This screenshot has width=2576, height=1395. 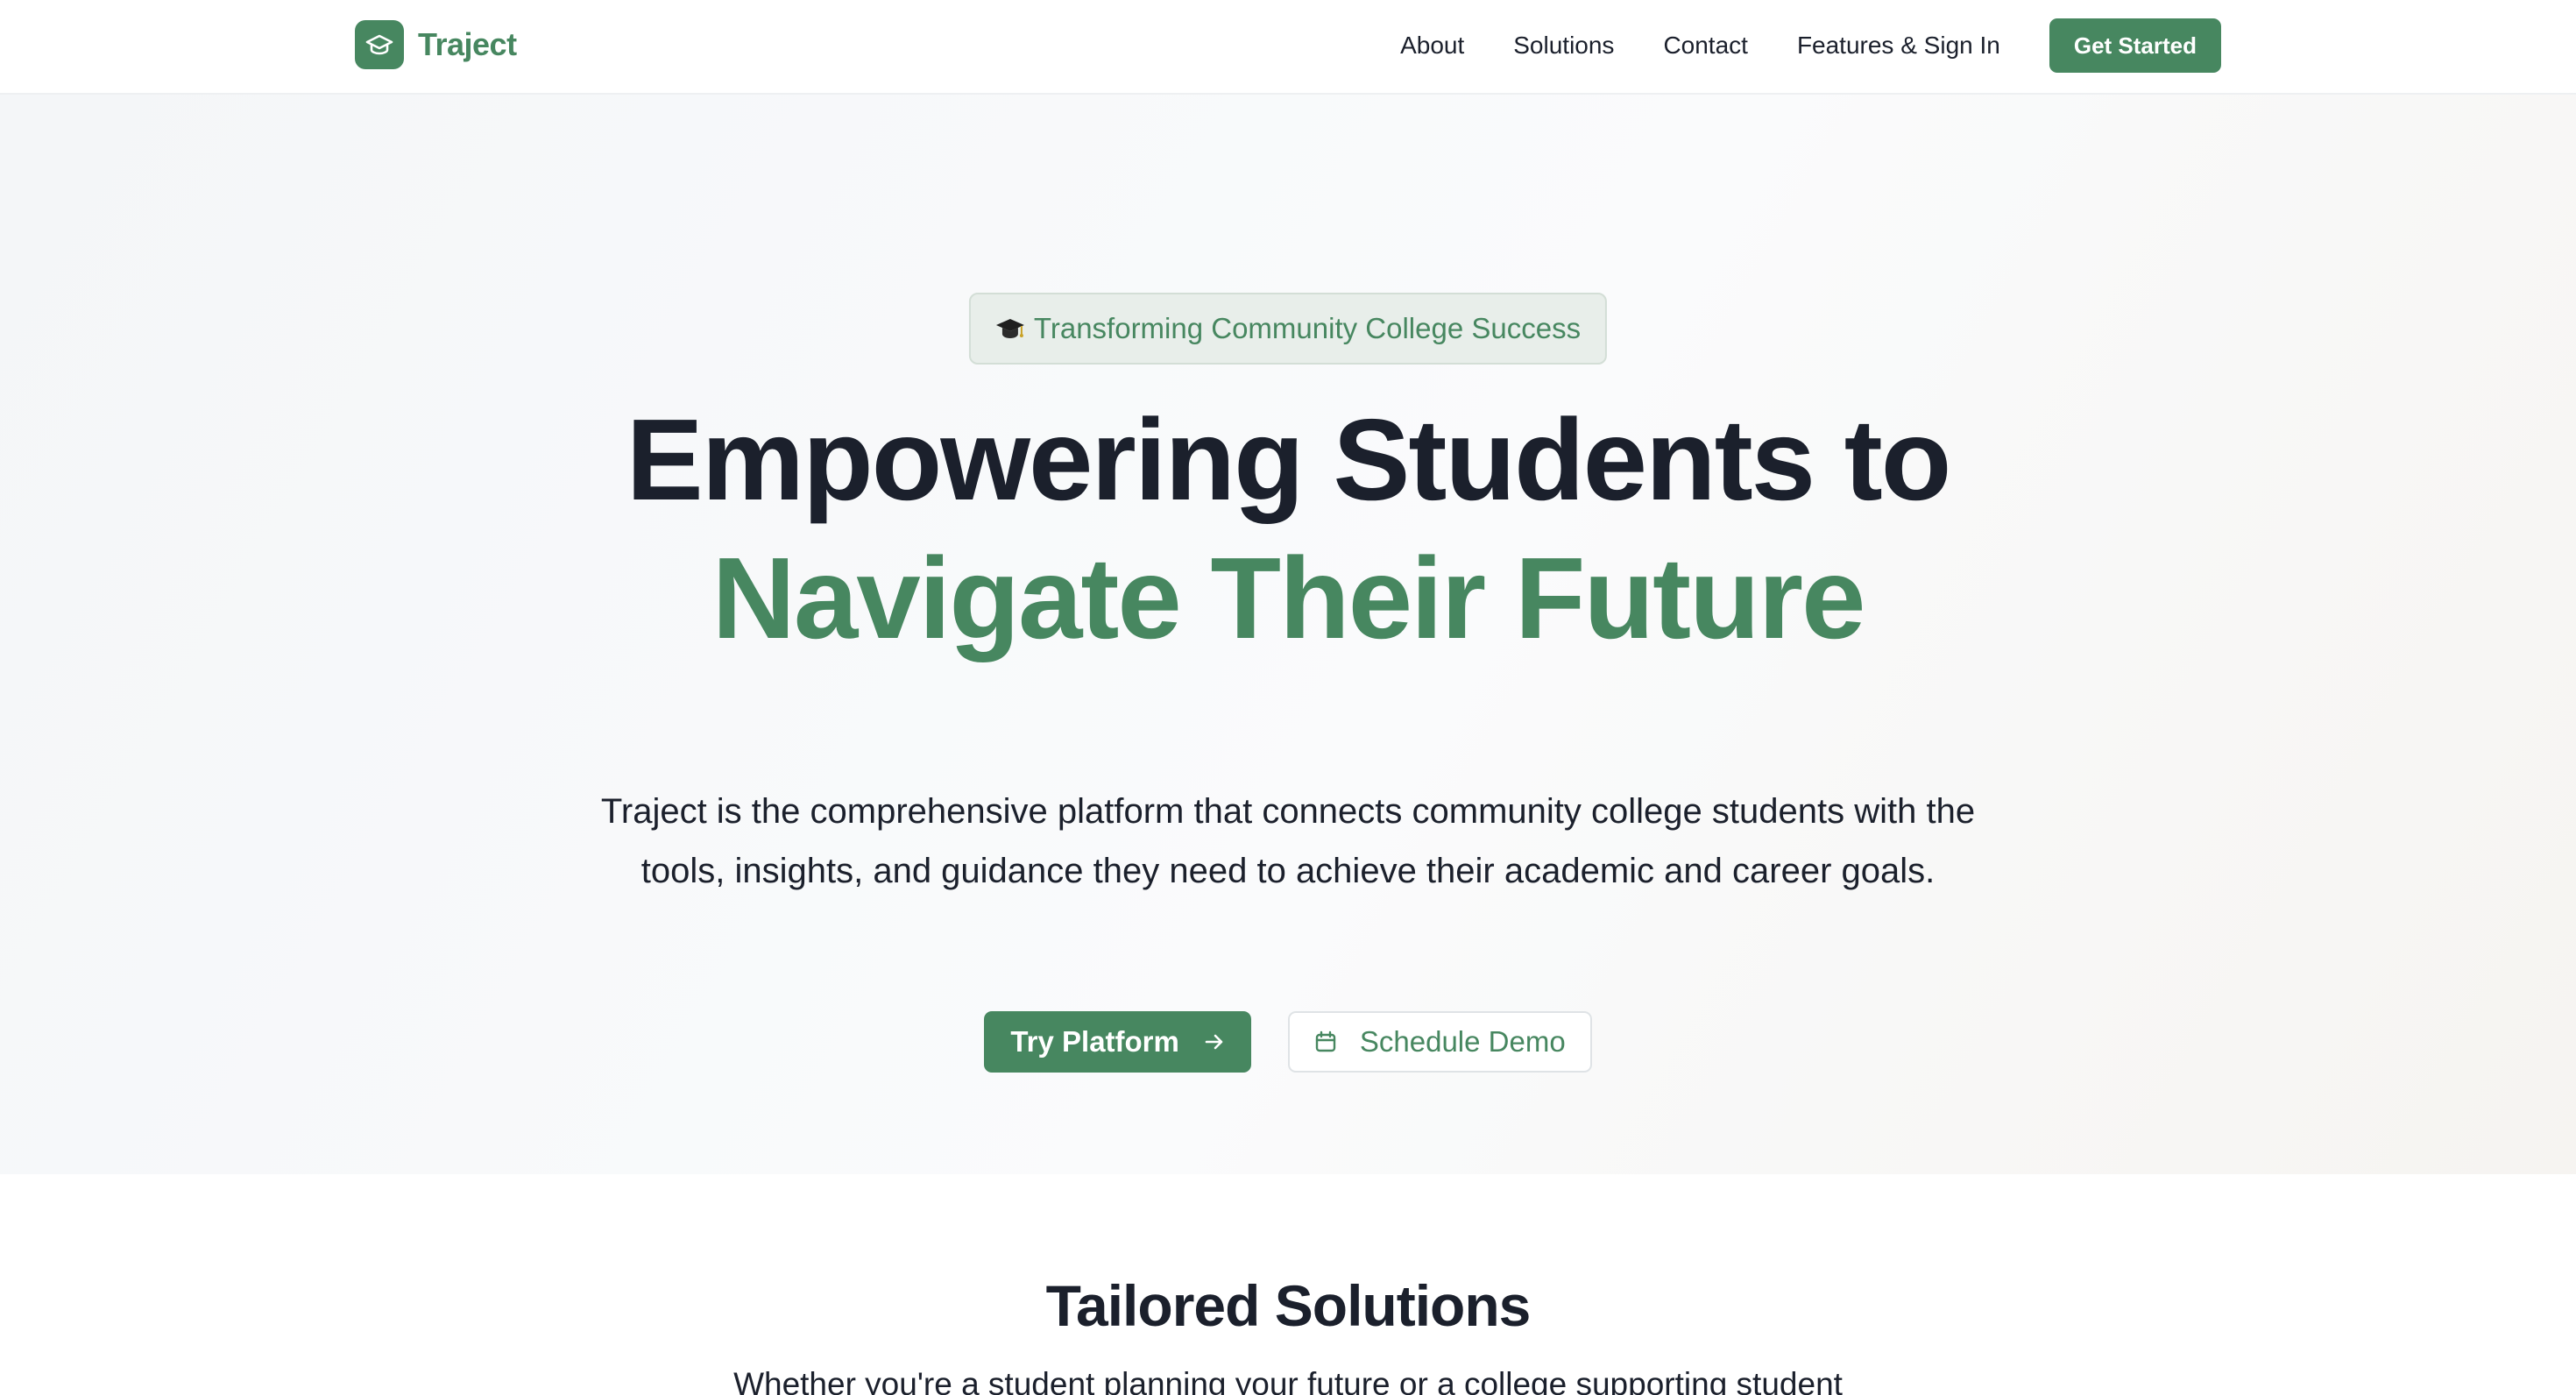 What do you see at coordinates (1563, 46) in the screenshot?
I see `nav-link-solutions: Solutions` at bounding box center [1563, 46].